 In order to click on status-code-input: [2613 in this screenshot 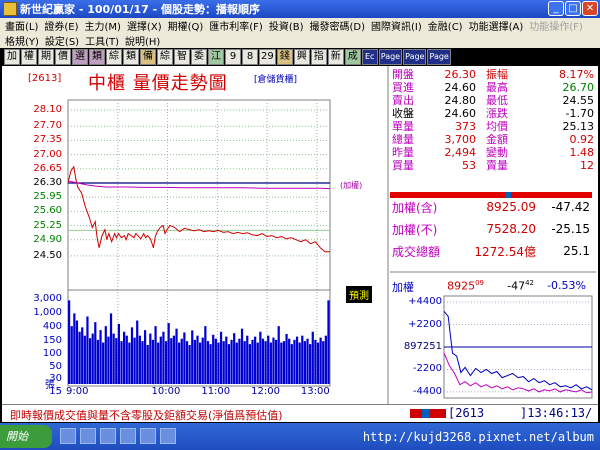, I will do `click(466, 413)`.